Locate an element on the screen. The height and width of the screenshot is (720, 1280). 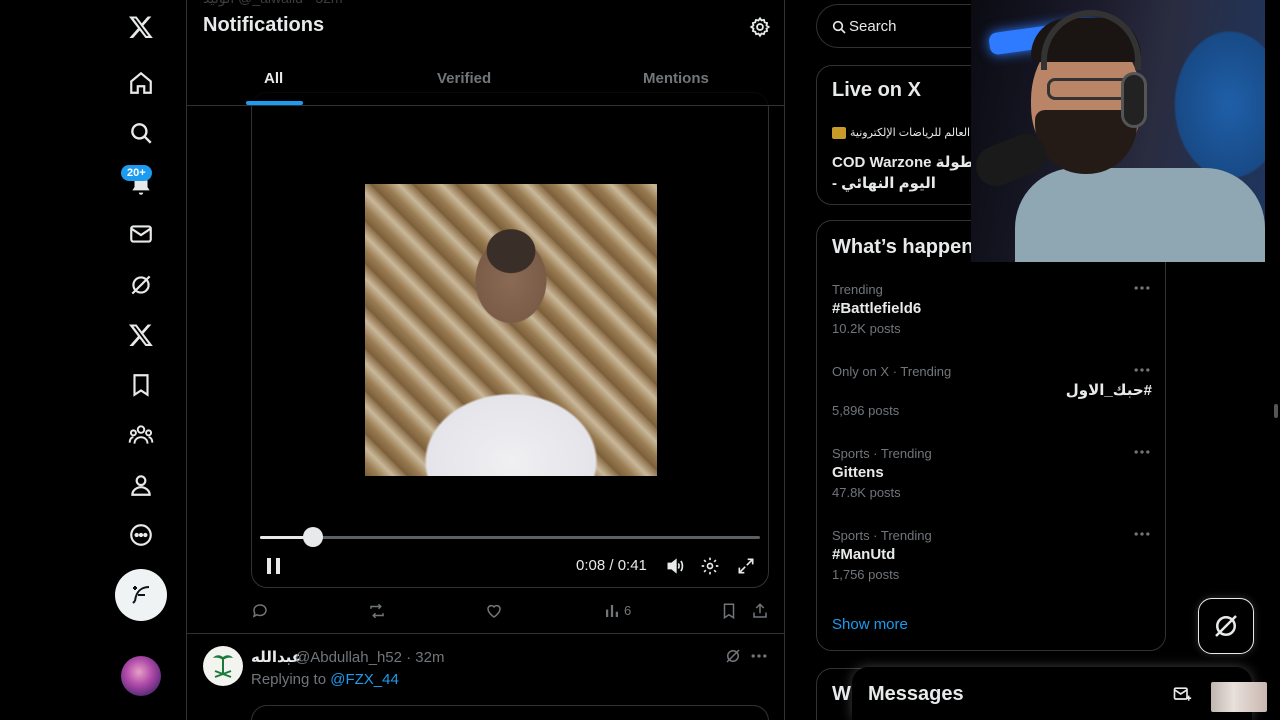
trend-item: Sports · Trending Gittens 47.8K posts is located at coordinates (992, 473).